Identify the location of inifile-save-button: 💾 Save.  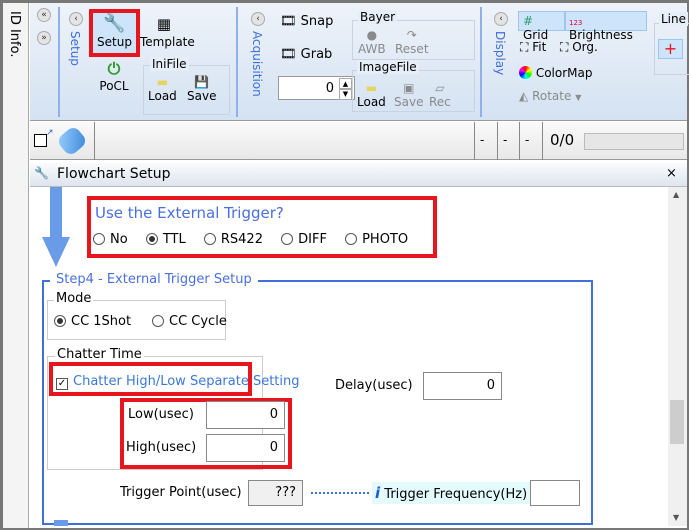
(201, 89).